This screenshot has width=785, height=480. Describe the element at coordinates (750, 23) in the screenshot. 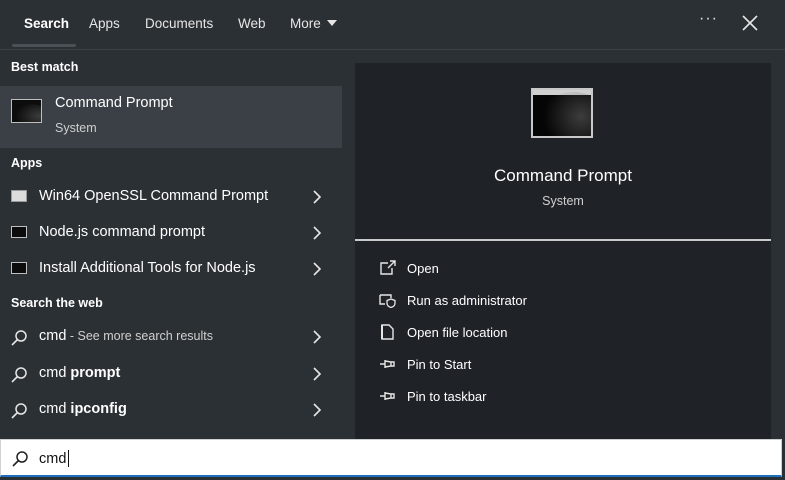

I see `close-icon` at that location.